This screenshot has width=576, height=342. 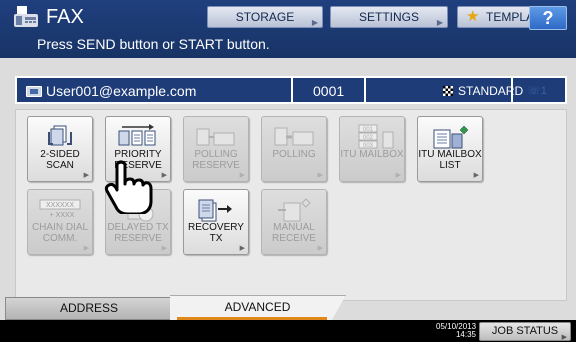 What do you see at coordinates (329, 91) in the screenshot?
I see `recipient-count: 0001` at bounding box center [329, 91].